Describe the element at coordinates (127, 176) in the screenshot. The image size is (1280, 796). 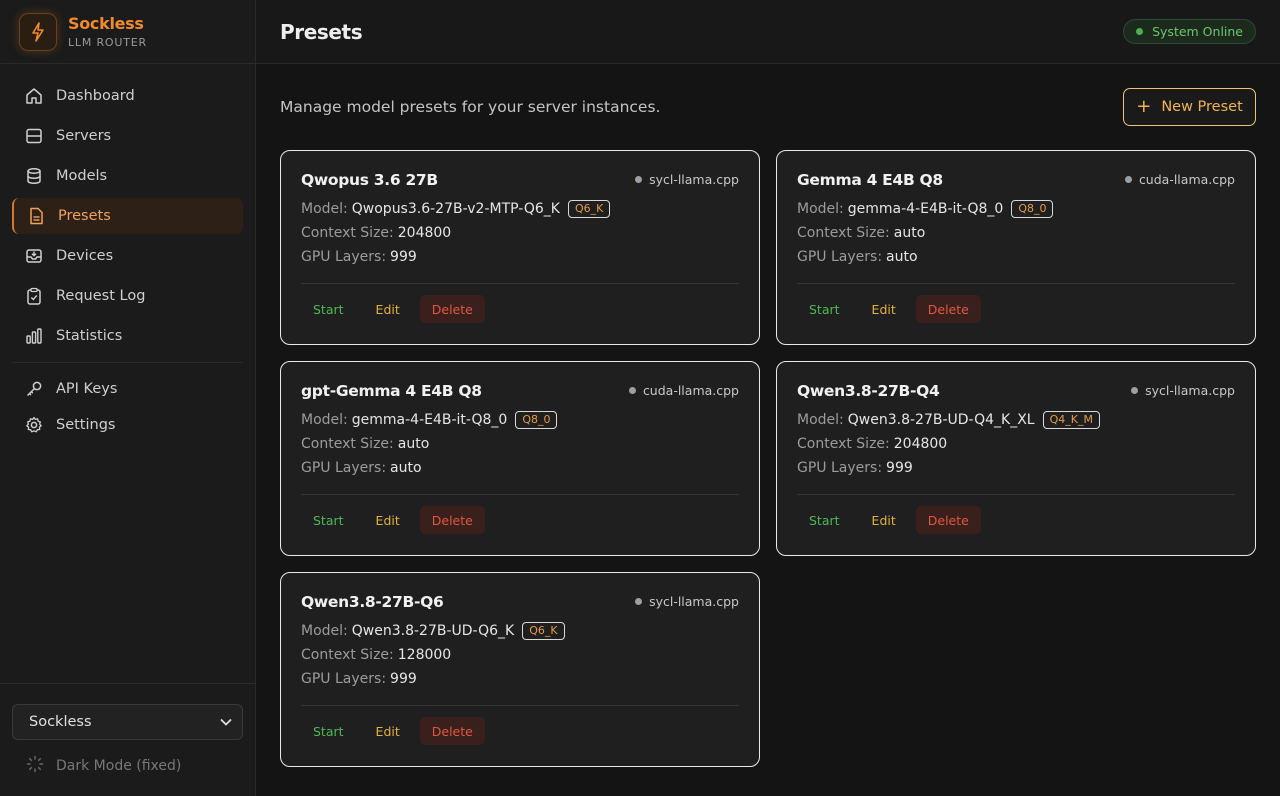
I see `sidebar-item-models: Models` at that location.